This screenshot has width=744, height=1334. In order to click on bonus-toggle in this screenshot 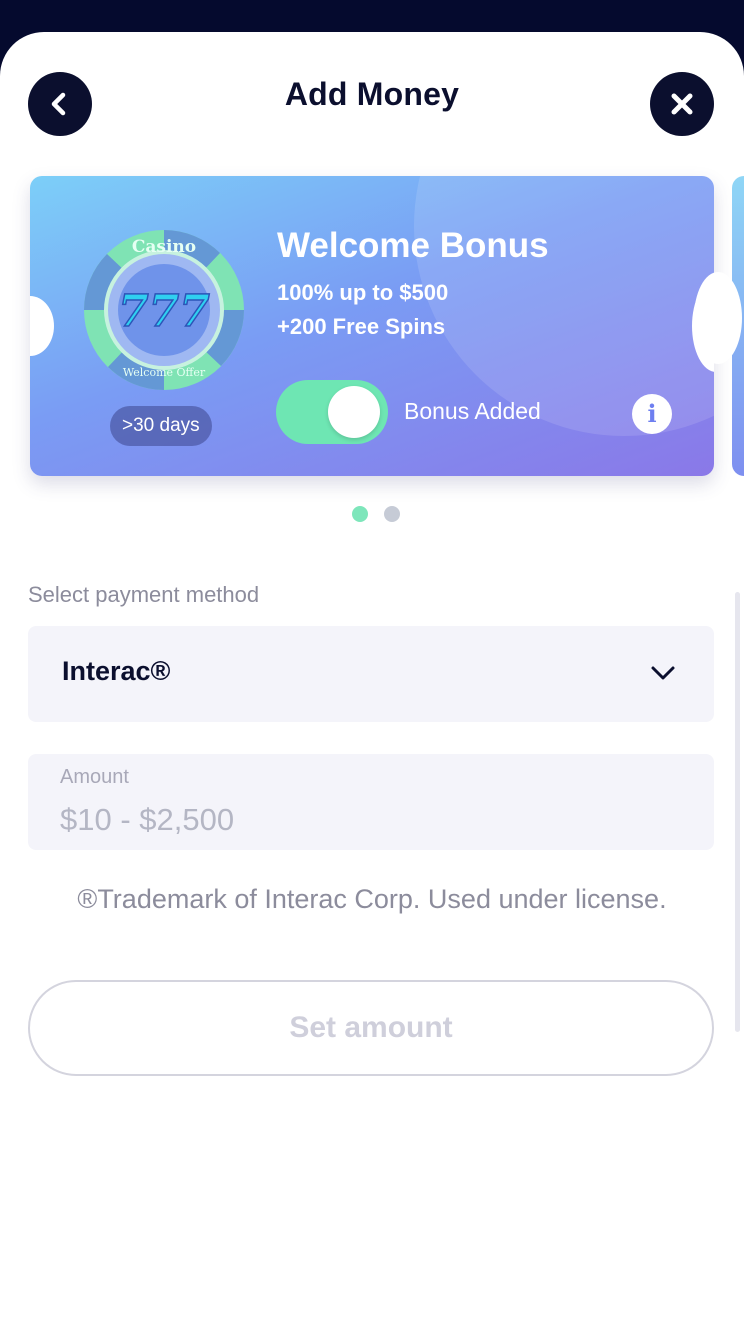, I will do `click(332, 412)`.